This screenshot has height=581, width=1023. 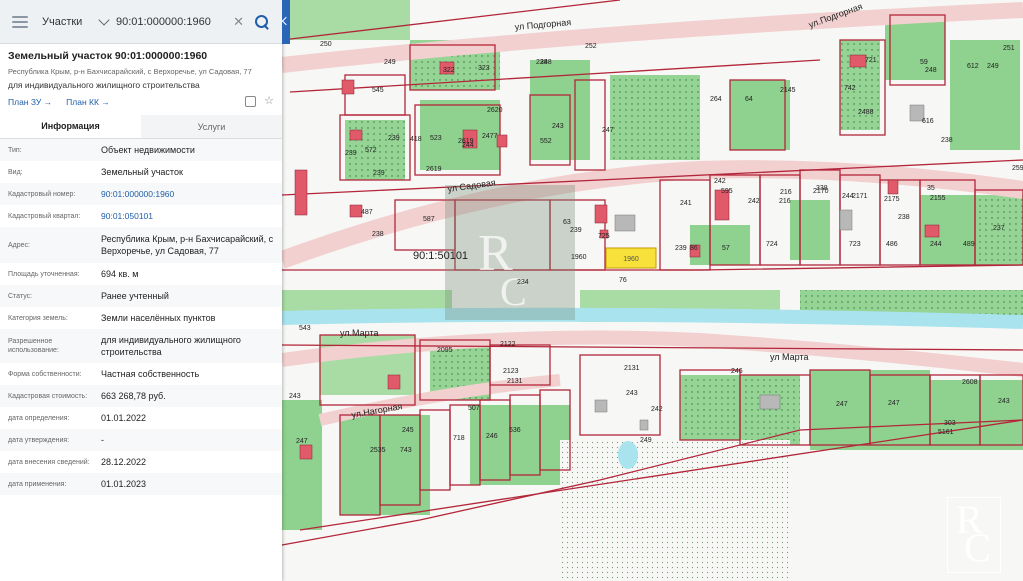 I want to click on plan-zu-link: План ЗУ →, so click(x=30, y=102).